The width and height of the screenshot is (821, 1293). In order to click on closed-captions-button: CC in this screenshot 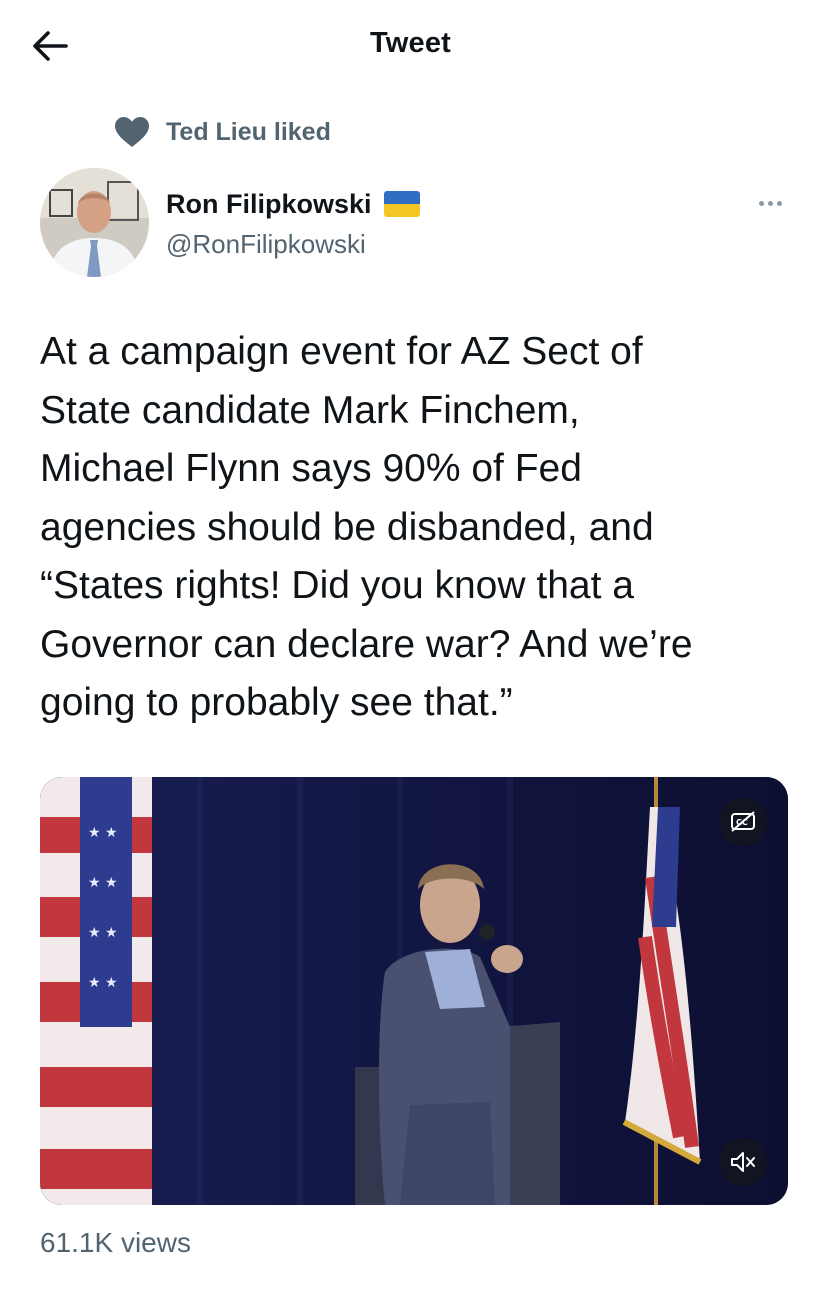, I will do `click(743, 822)`.